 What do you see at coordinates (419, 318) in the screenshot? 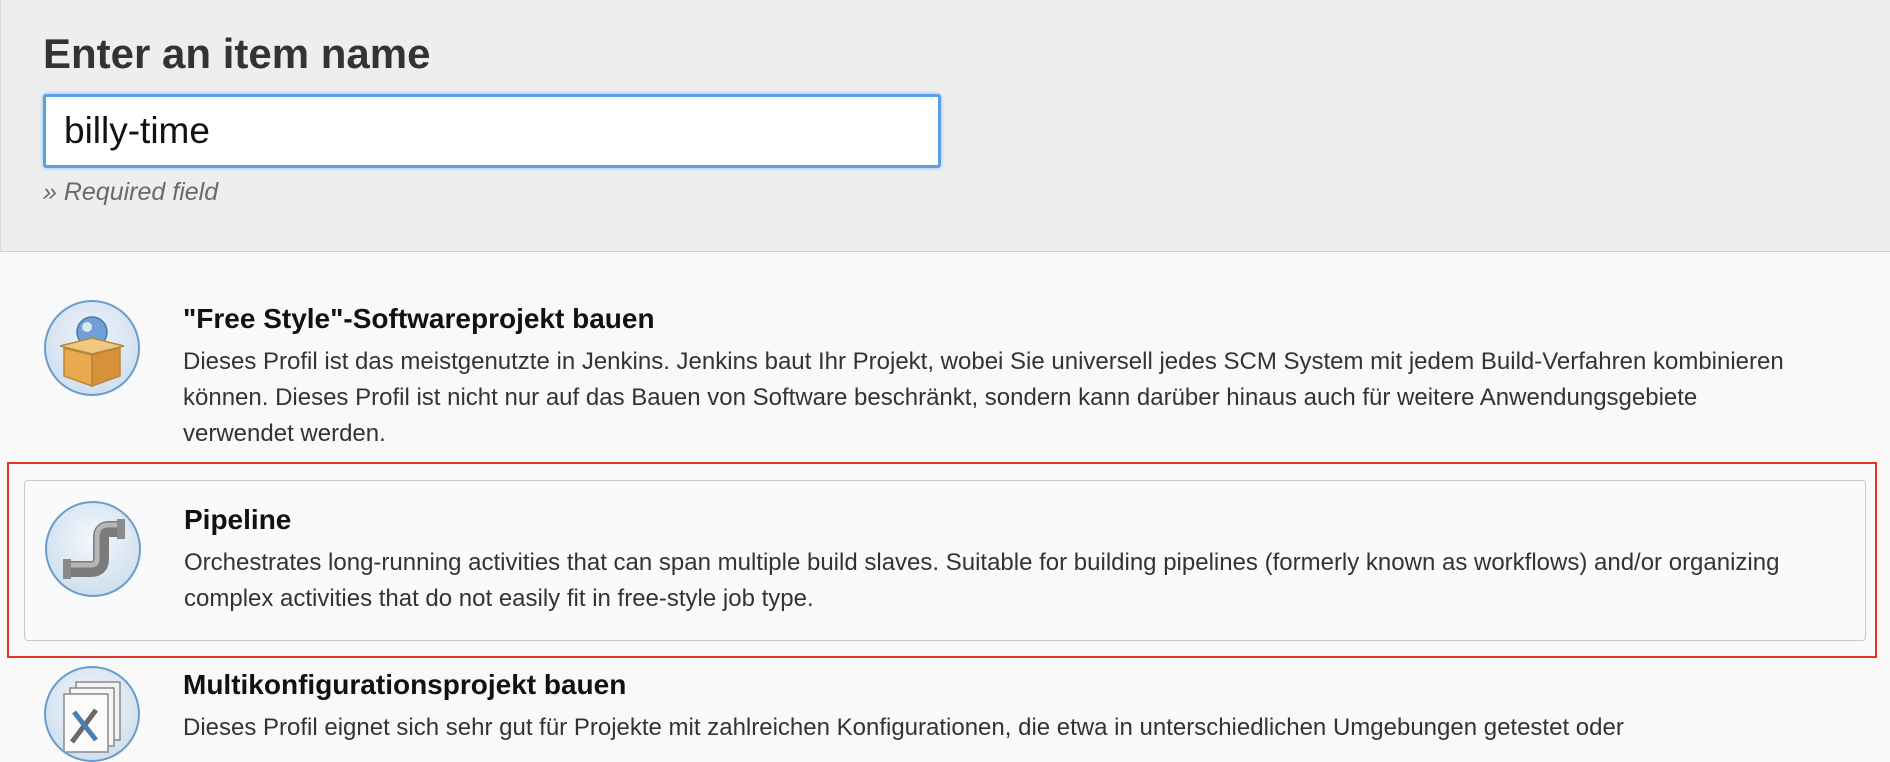
I see `item-title-freestyle: "Free Style"-Softwareprojekt bauen` at bounding box center [419, 318].